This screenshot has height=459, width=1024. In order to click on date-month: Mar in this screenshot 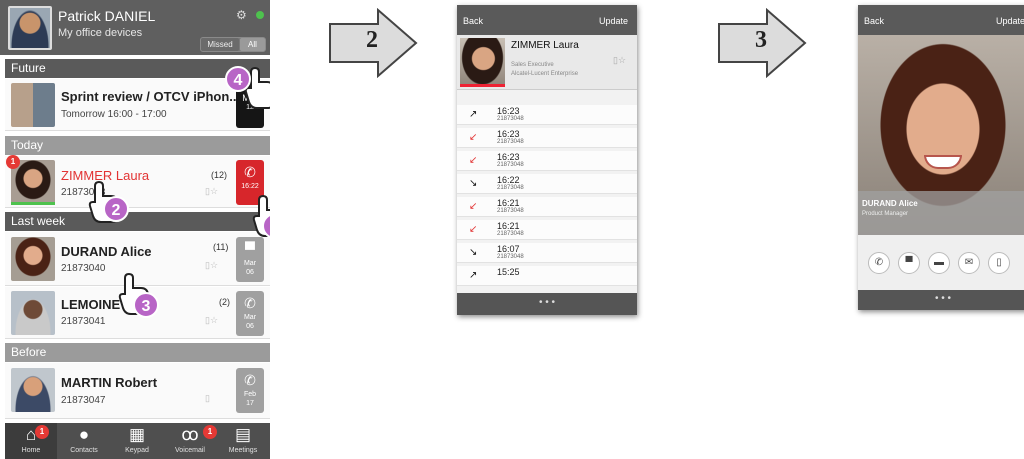, I will do `click(250, 263)`.